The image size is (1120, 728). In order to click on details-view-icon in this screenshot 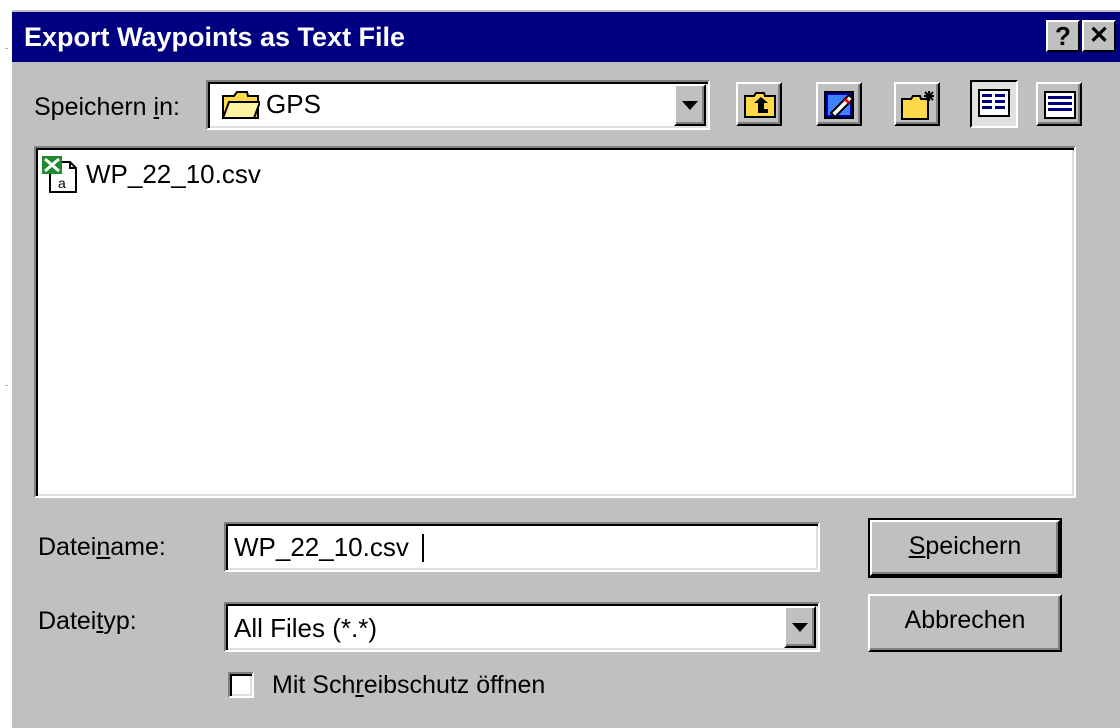, I will do `click(1060, 105)`.